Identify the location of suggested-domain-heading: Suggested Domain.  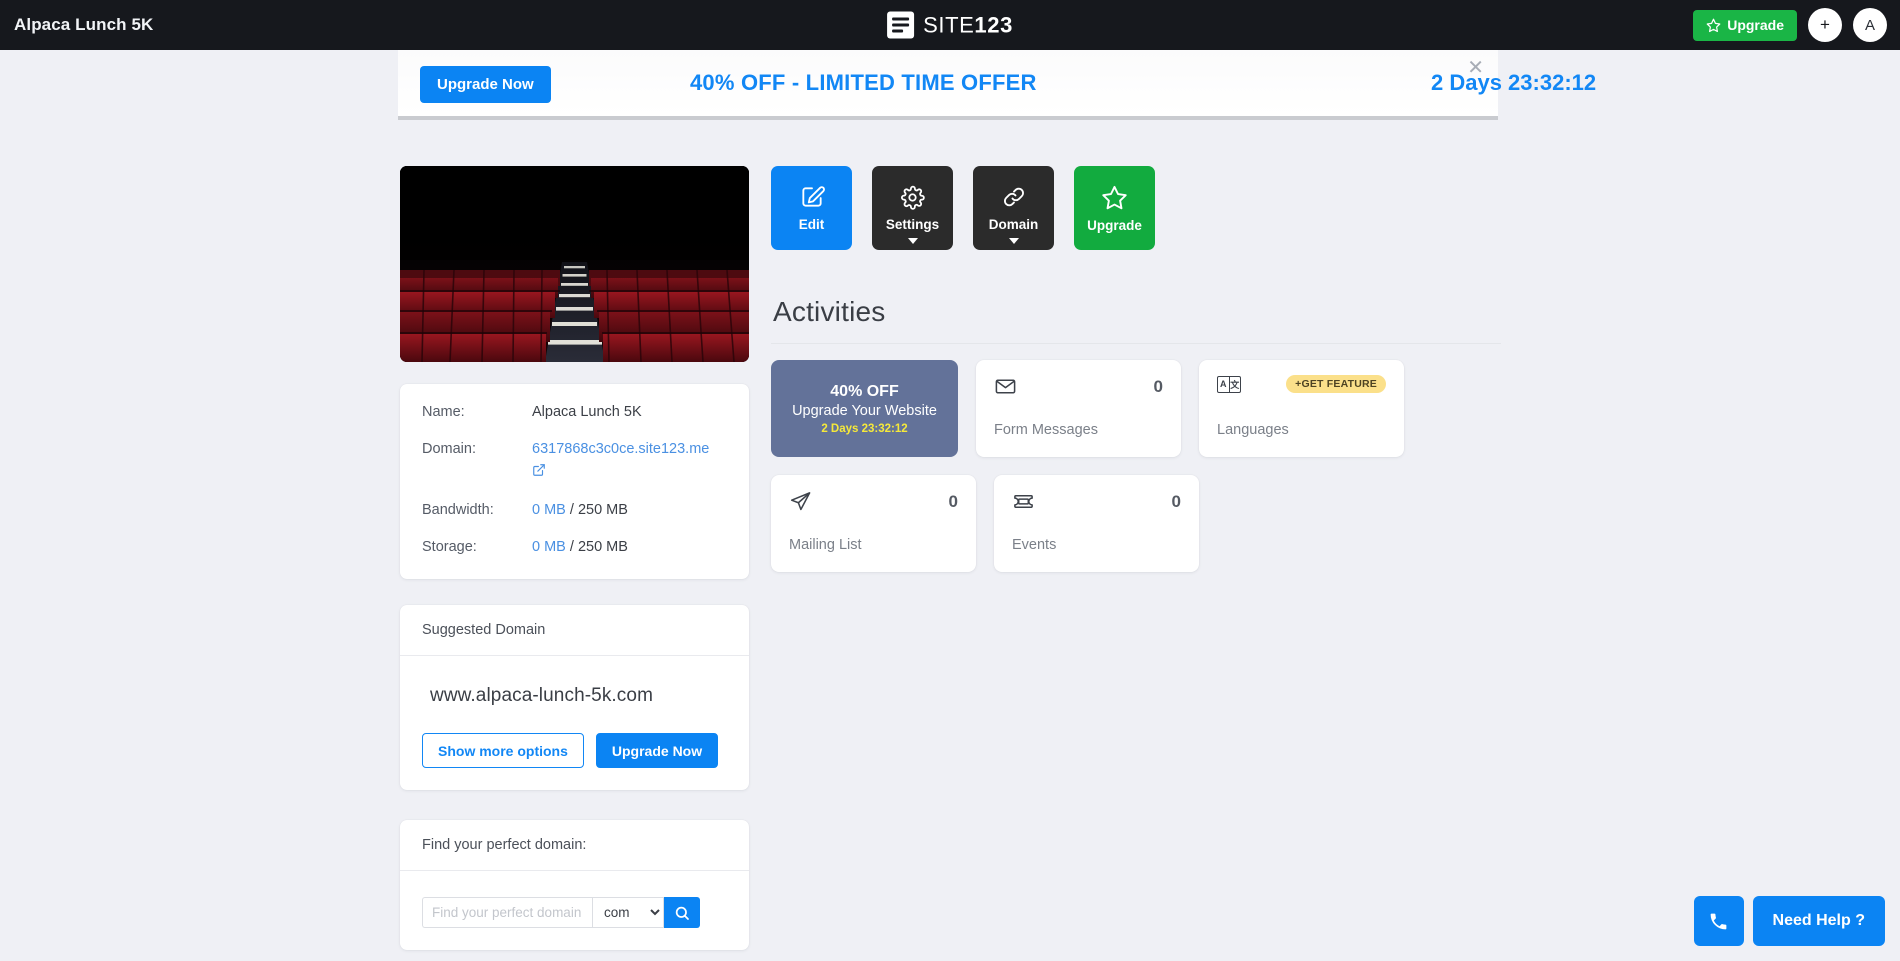
(574, 630).